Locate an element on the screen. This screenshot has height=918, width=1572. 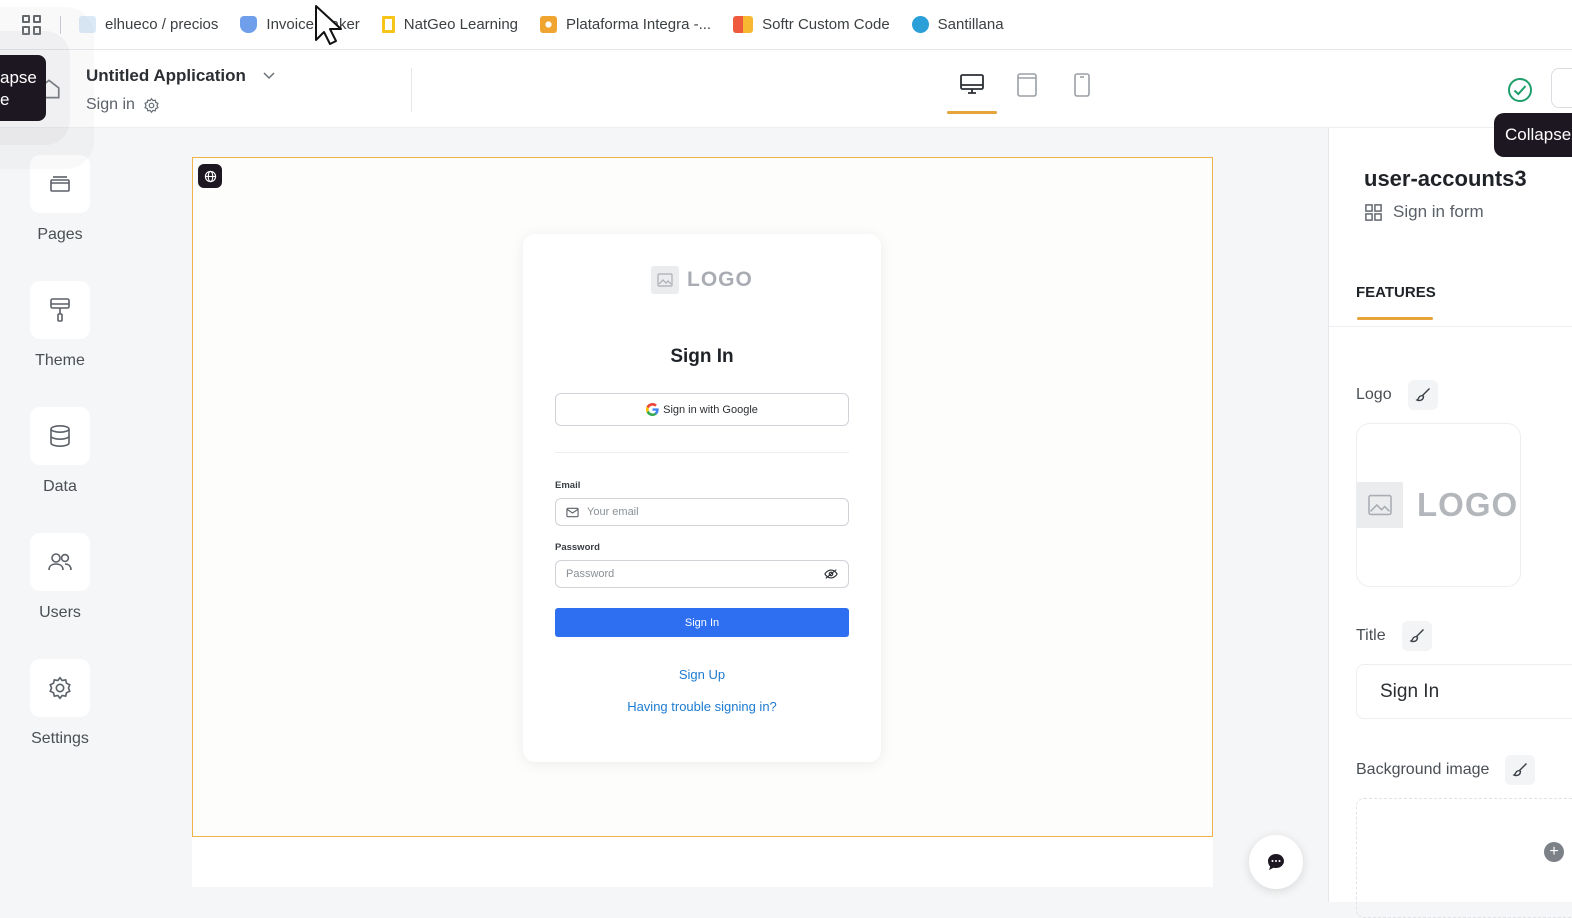
sidebar-item-data: Data is located at coordinates (60, 451).